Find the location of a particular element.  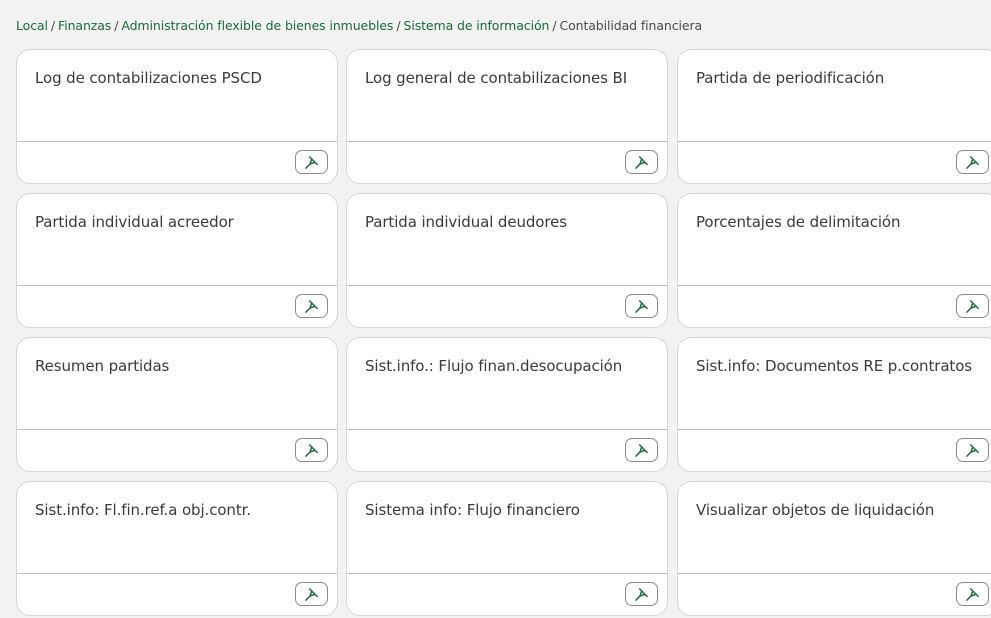

tile-title: Sistema info: Flujo financiero is located at coordinates (472, 510).